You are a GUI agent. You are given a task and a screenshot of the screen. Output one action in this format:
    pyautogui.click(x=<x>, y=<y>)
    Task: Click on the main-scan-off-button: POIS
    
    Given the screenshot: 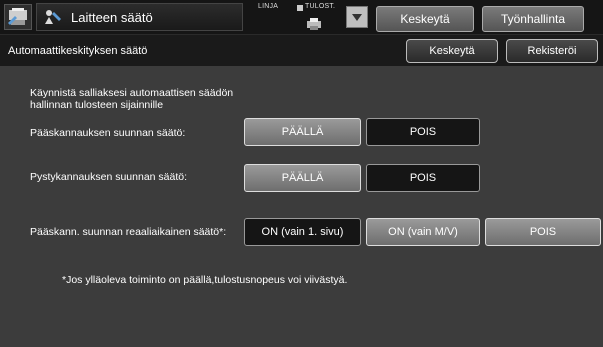 What is the action you would take?
    pyautogui.click(x=423, y=132)
    